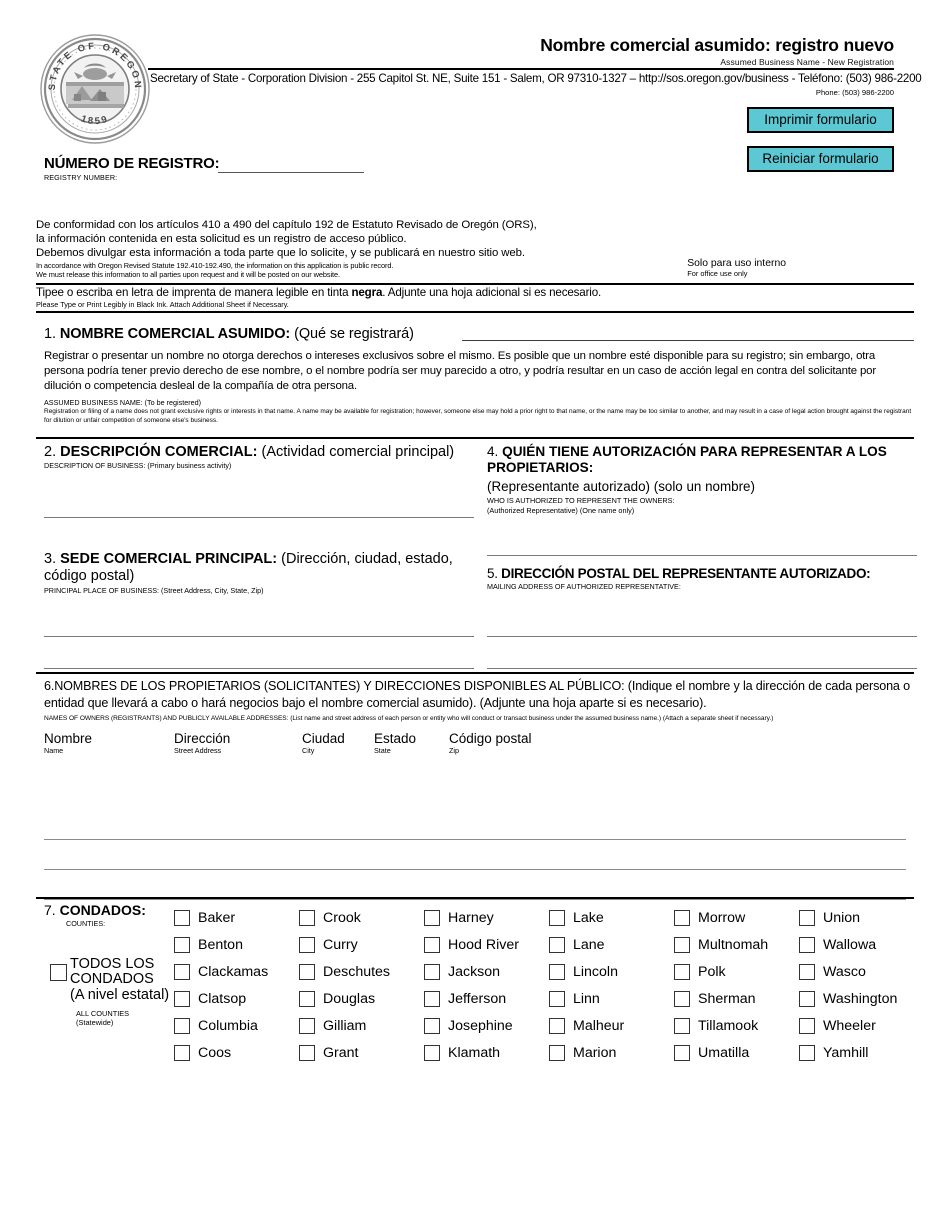 The height and width of the screenshot is (1230, 950). What do you see at coordinates (202, 743) in the screenshot?
I see `column-header-street-address: Dirección Street Address` at bounding box center [202, 743].